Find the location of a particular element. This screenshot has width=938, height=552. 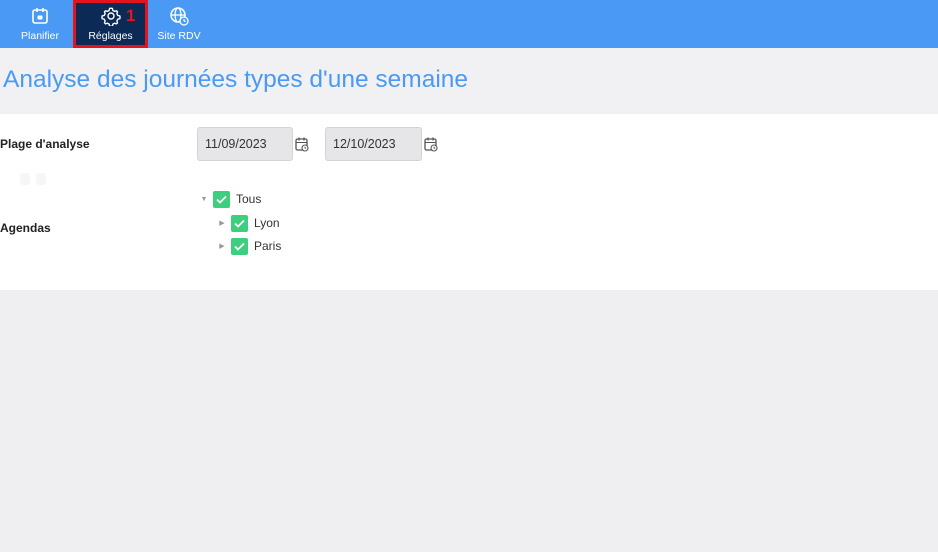

nav-item-site-rdv: Site RDV is located at coordinates (179, 24).